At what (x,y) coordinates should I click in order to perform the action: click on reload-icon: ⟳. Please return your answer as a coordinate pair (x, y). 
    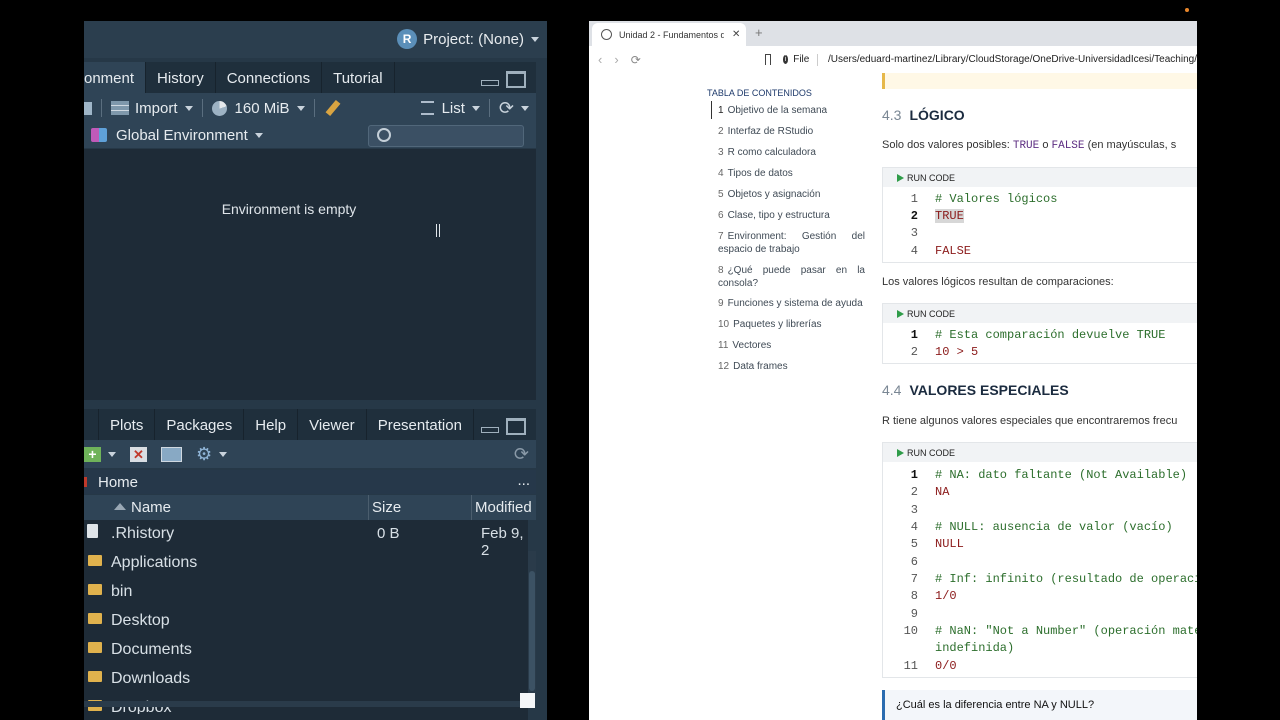
    Looking at the image, I should click on (636, 60).